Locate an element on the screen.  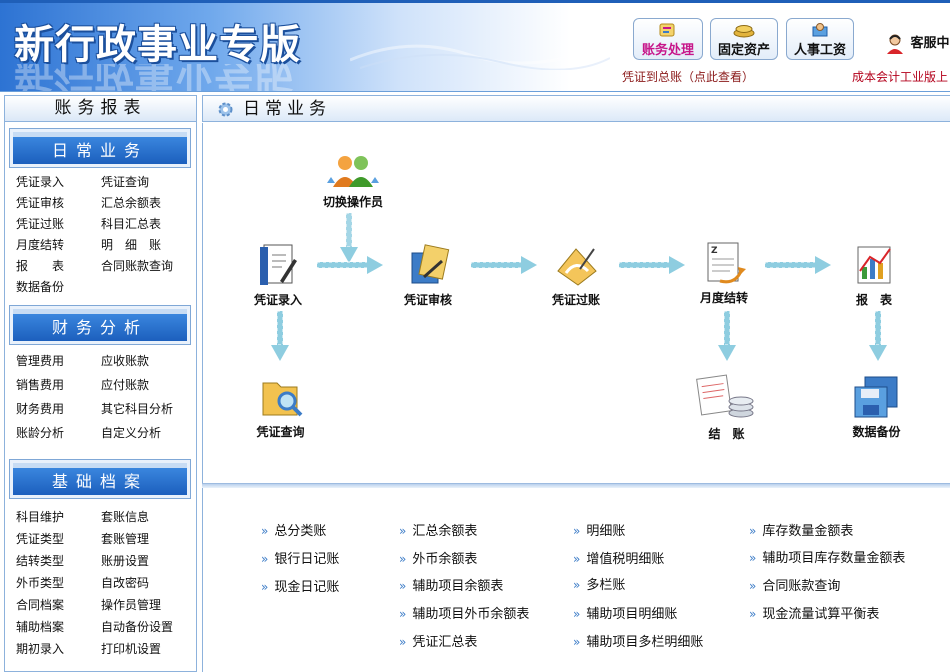
flow-switch-operator-label: 切换操作员 is located at coordinates (352, 202).